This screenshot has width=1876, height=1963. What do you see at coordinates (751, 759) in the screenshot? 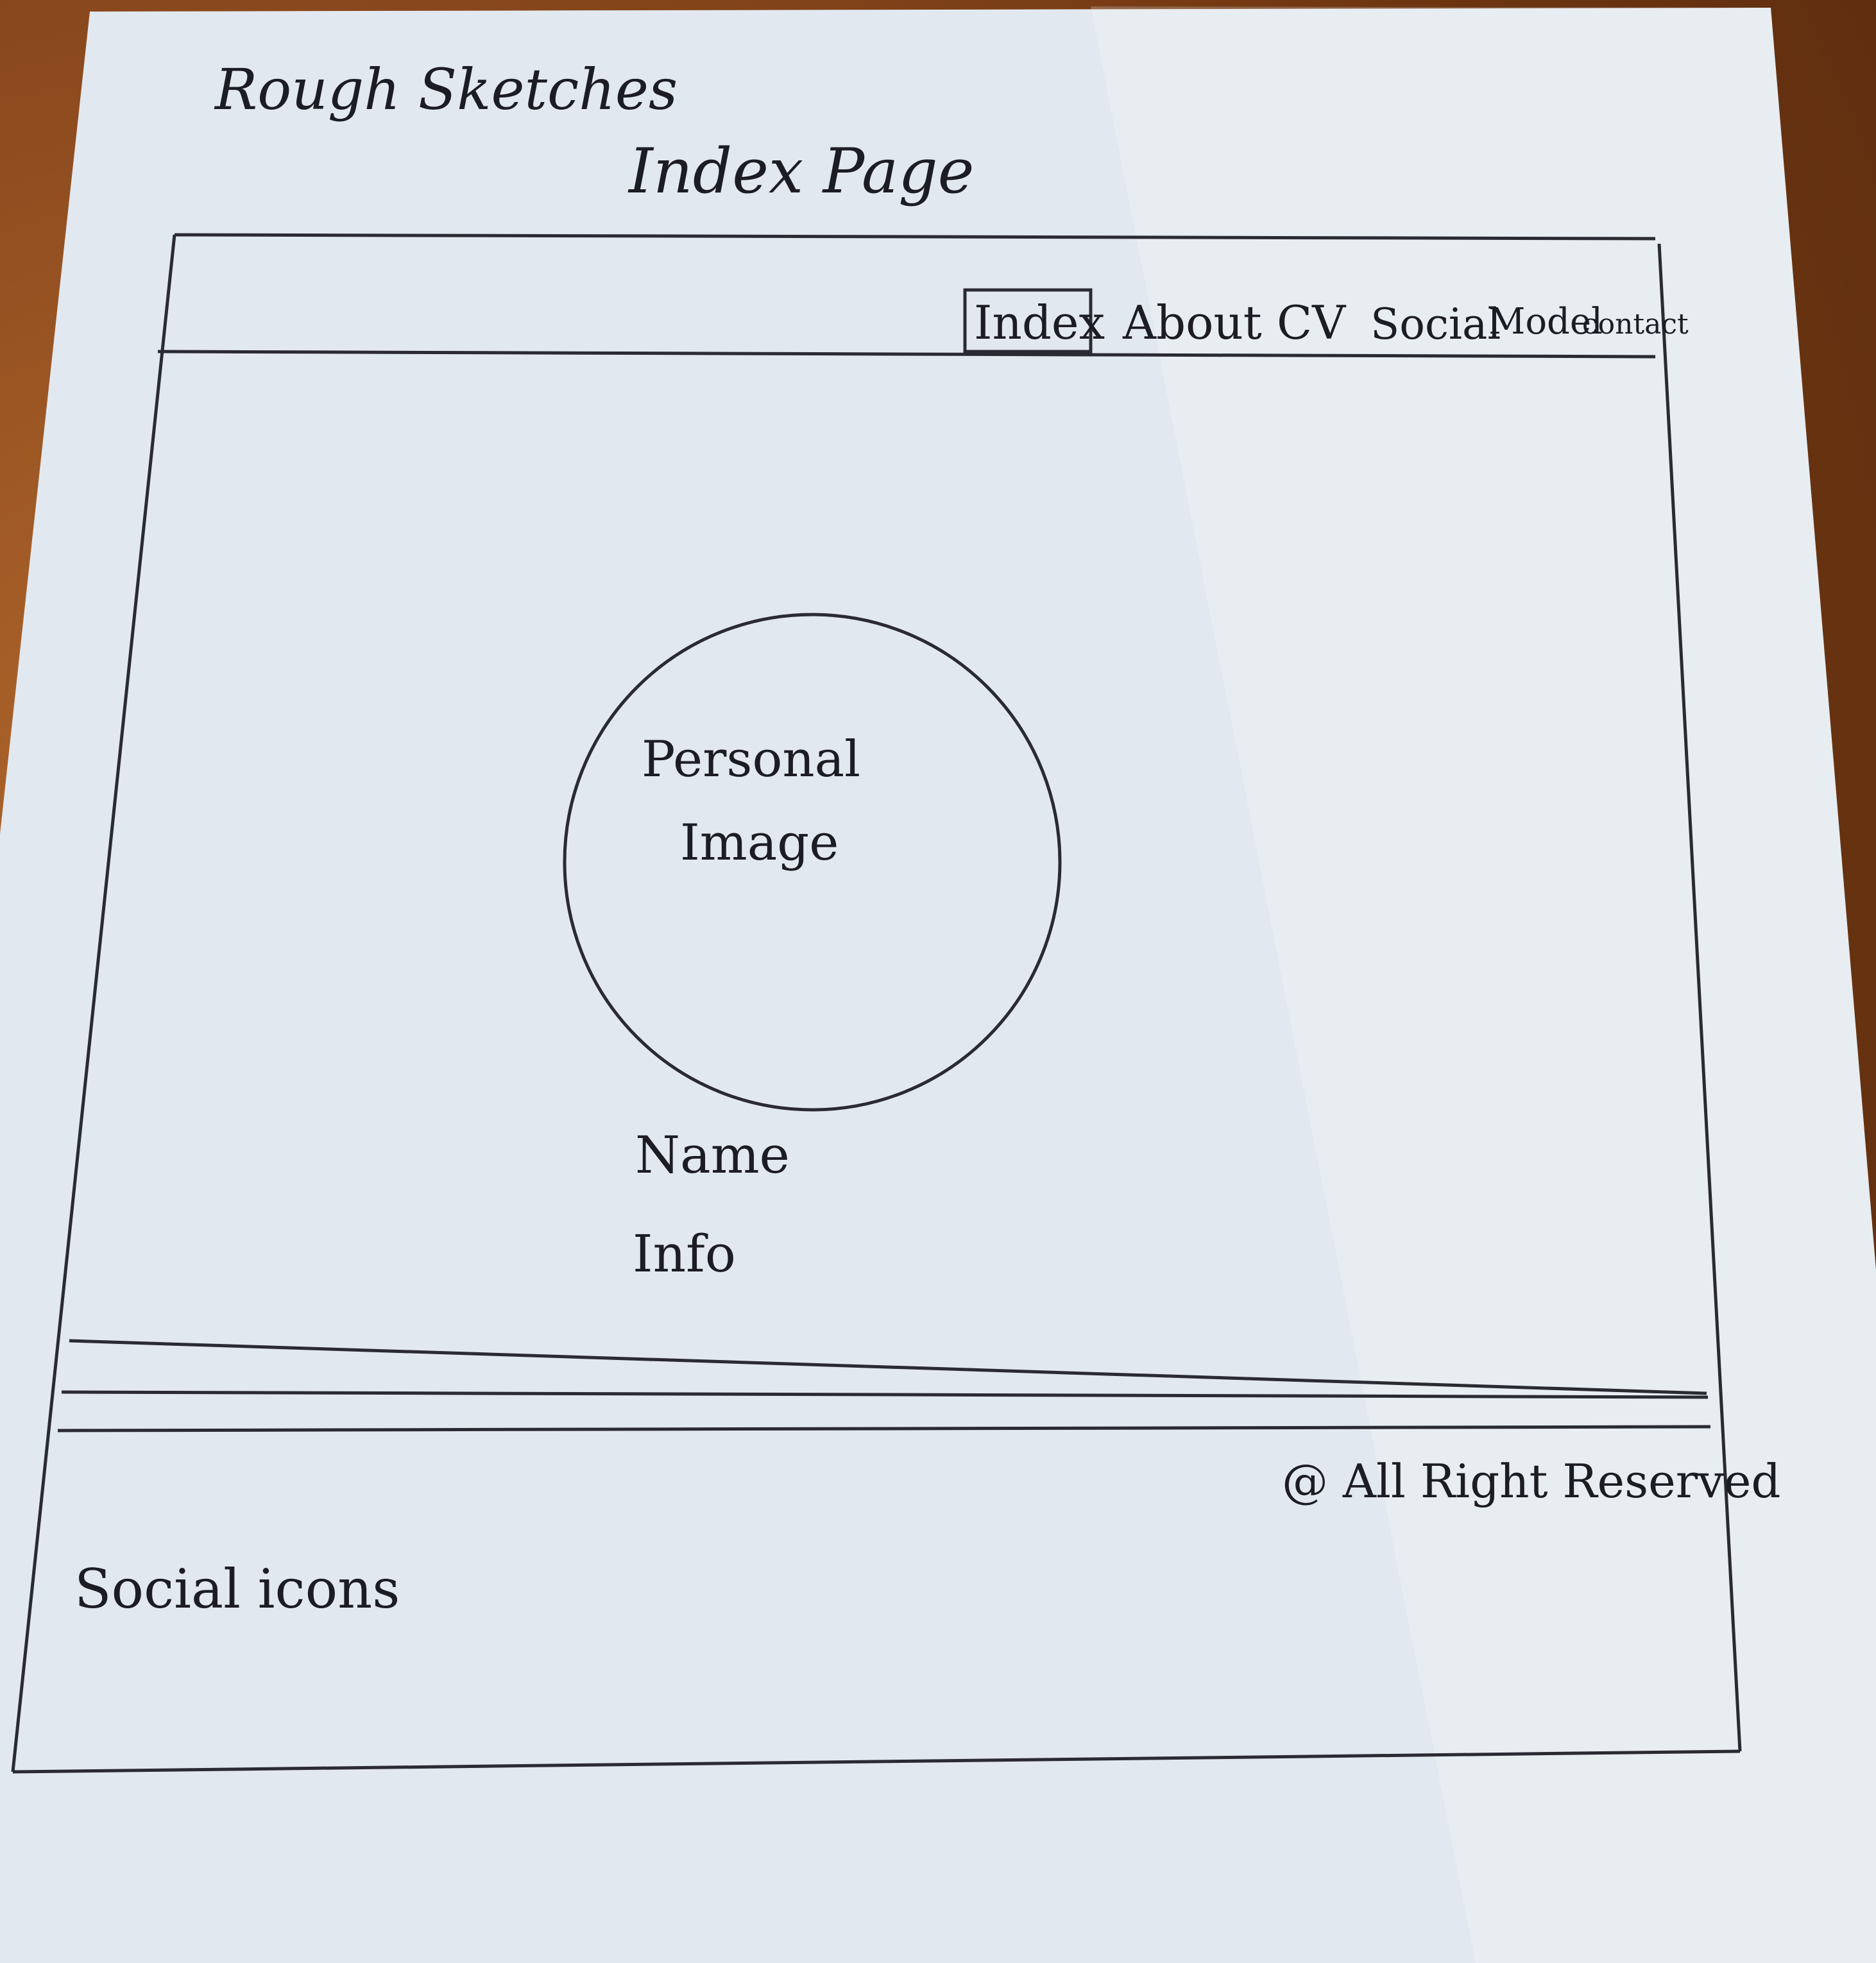
I see `personal-image-label-1: Personal` at bounding box center [751, 759].